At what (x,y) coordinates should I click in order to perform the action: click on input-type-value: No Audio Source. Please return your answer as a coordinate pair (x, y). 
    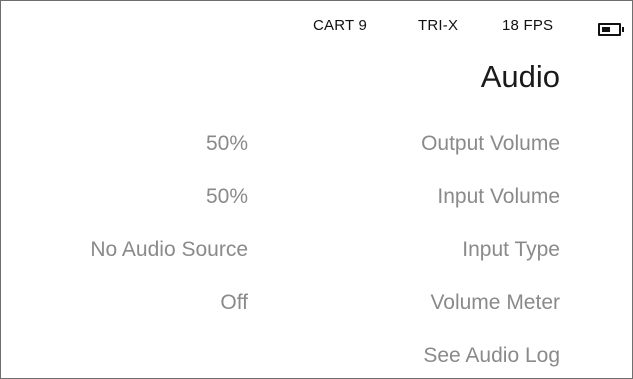
    Looking at the image, I should click on (169, 249).